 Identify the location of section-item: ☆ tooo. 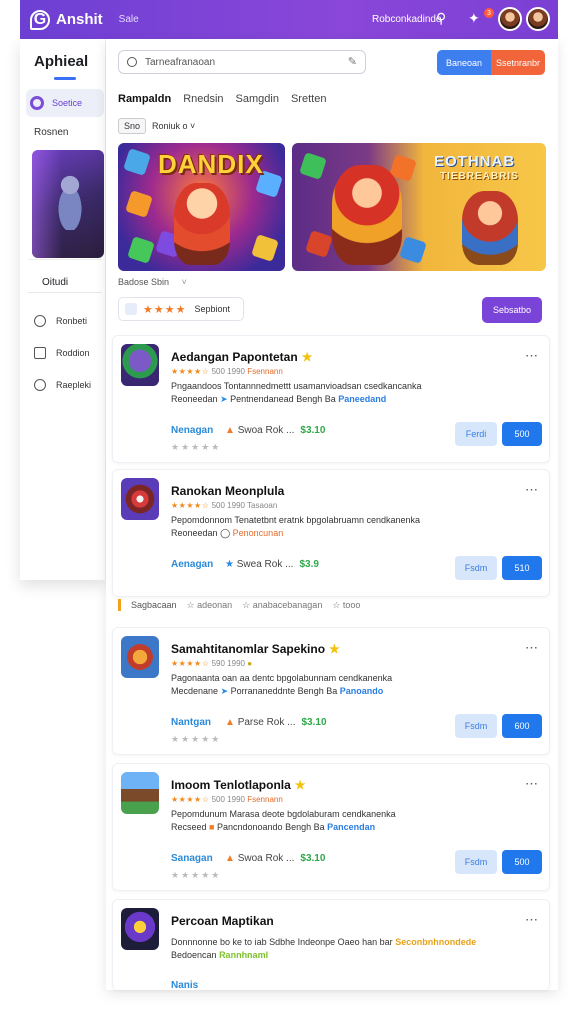
(346, 605).